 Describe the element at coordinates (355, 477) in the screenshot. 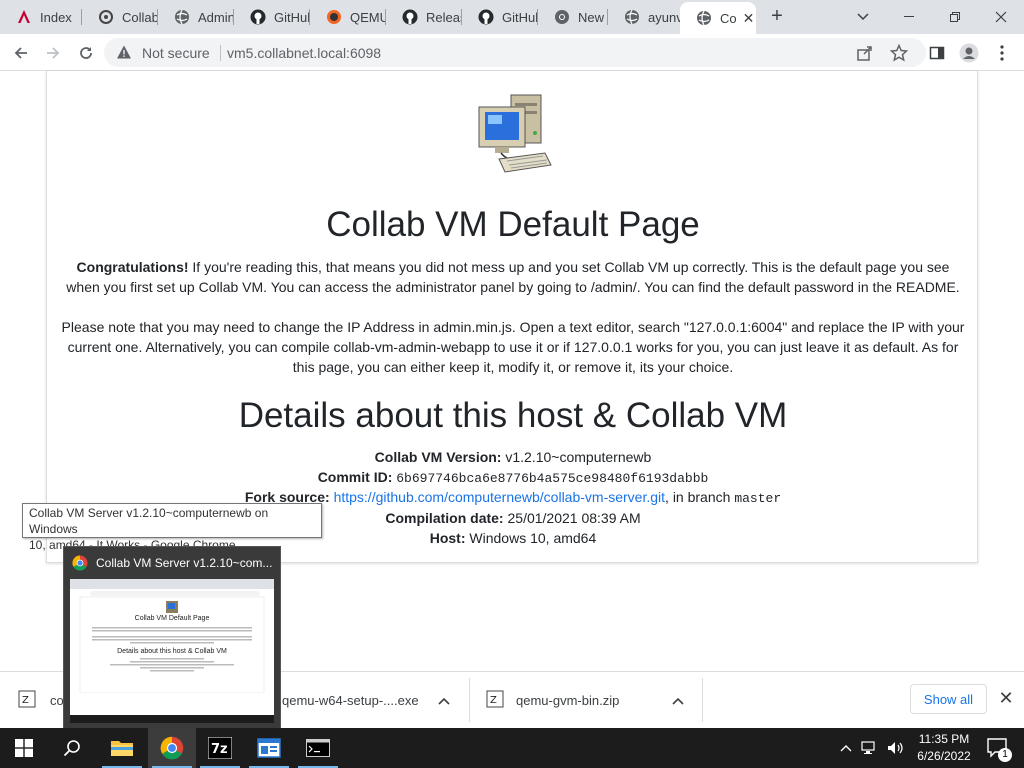

I see `commit-label: Commit ID:` at that location.